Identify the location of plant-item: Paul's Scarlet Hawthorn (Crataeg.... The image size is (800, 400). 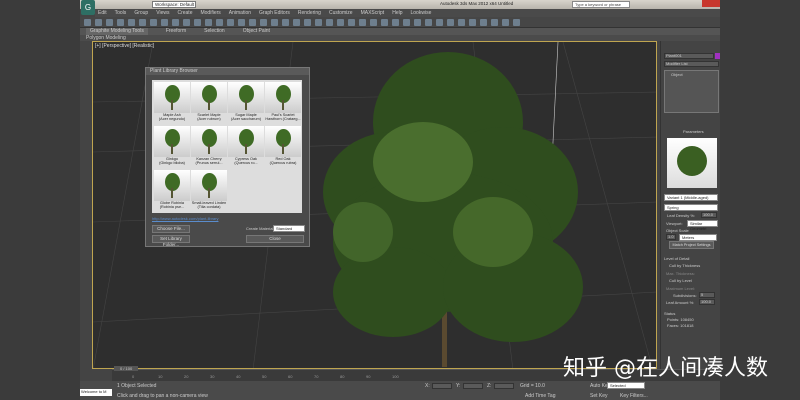
(283, 103).